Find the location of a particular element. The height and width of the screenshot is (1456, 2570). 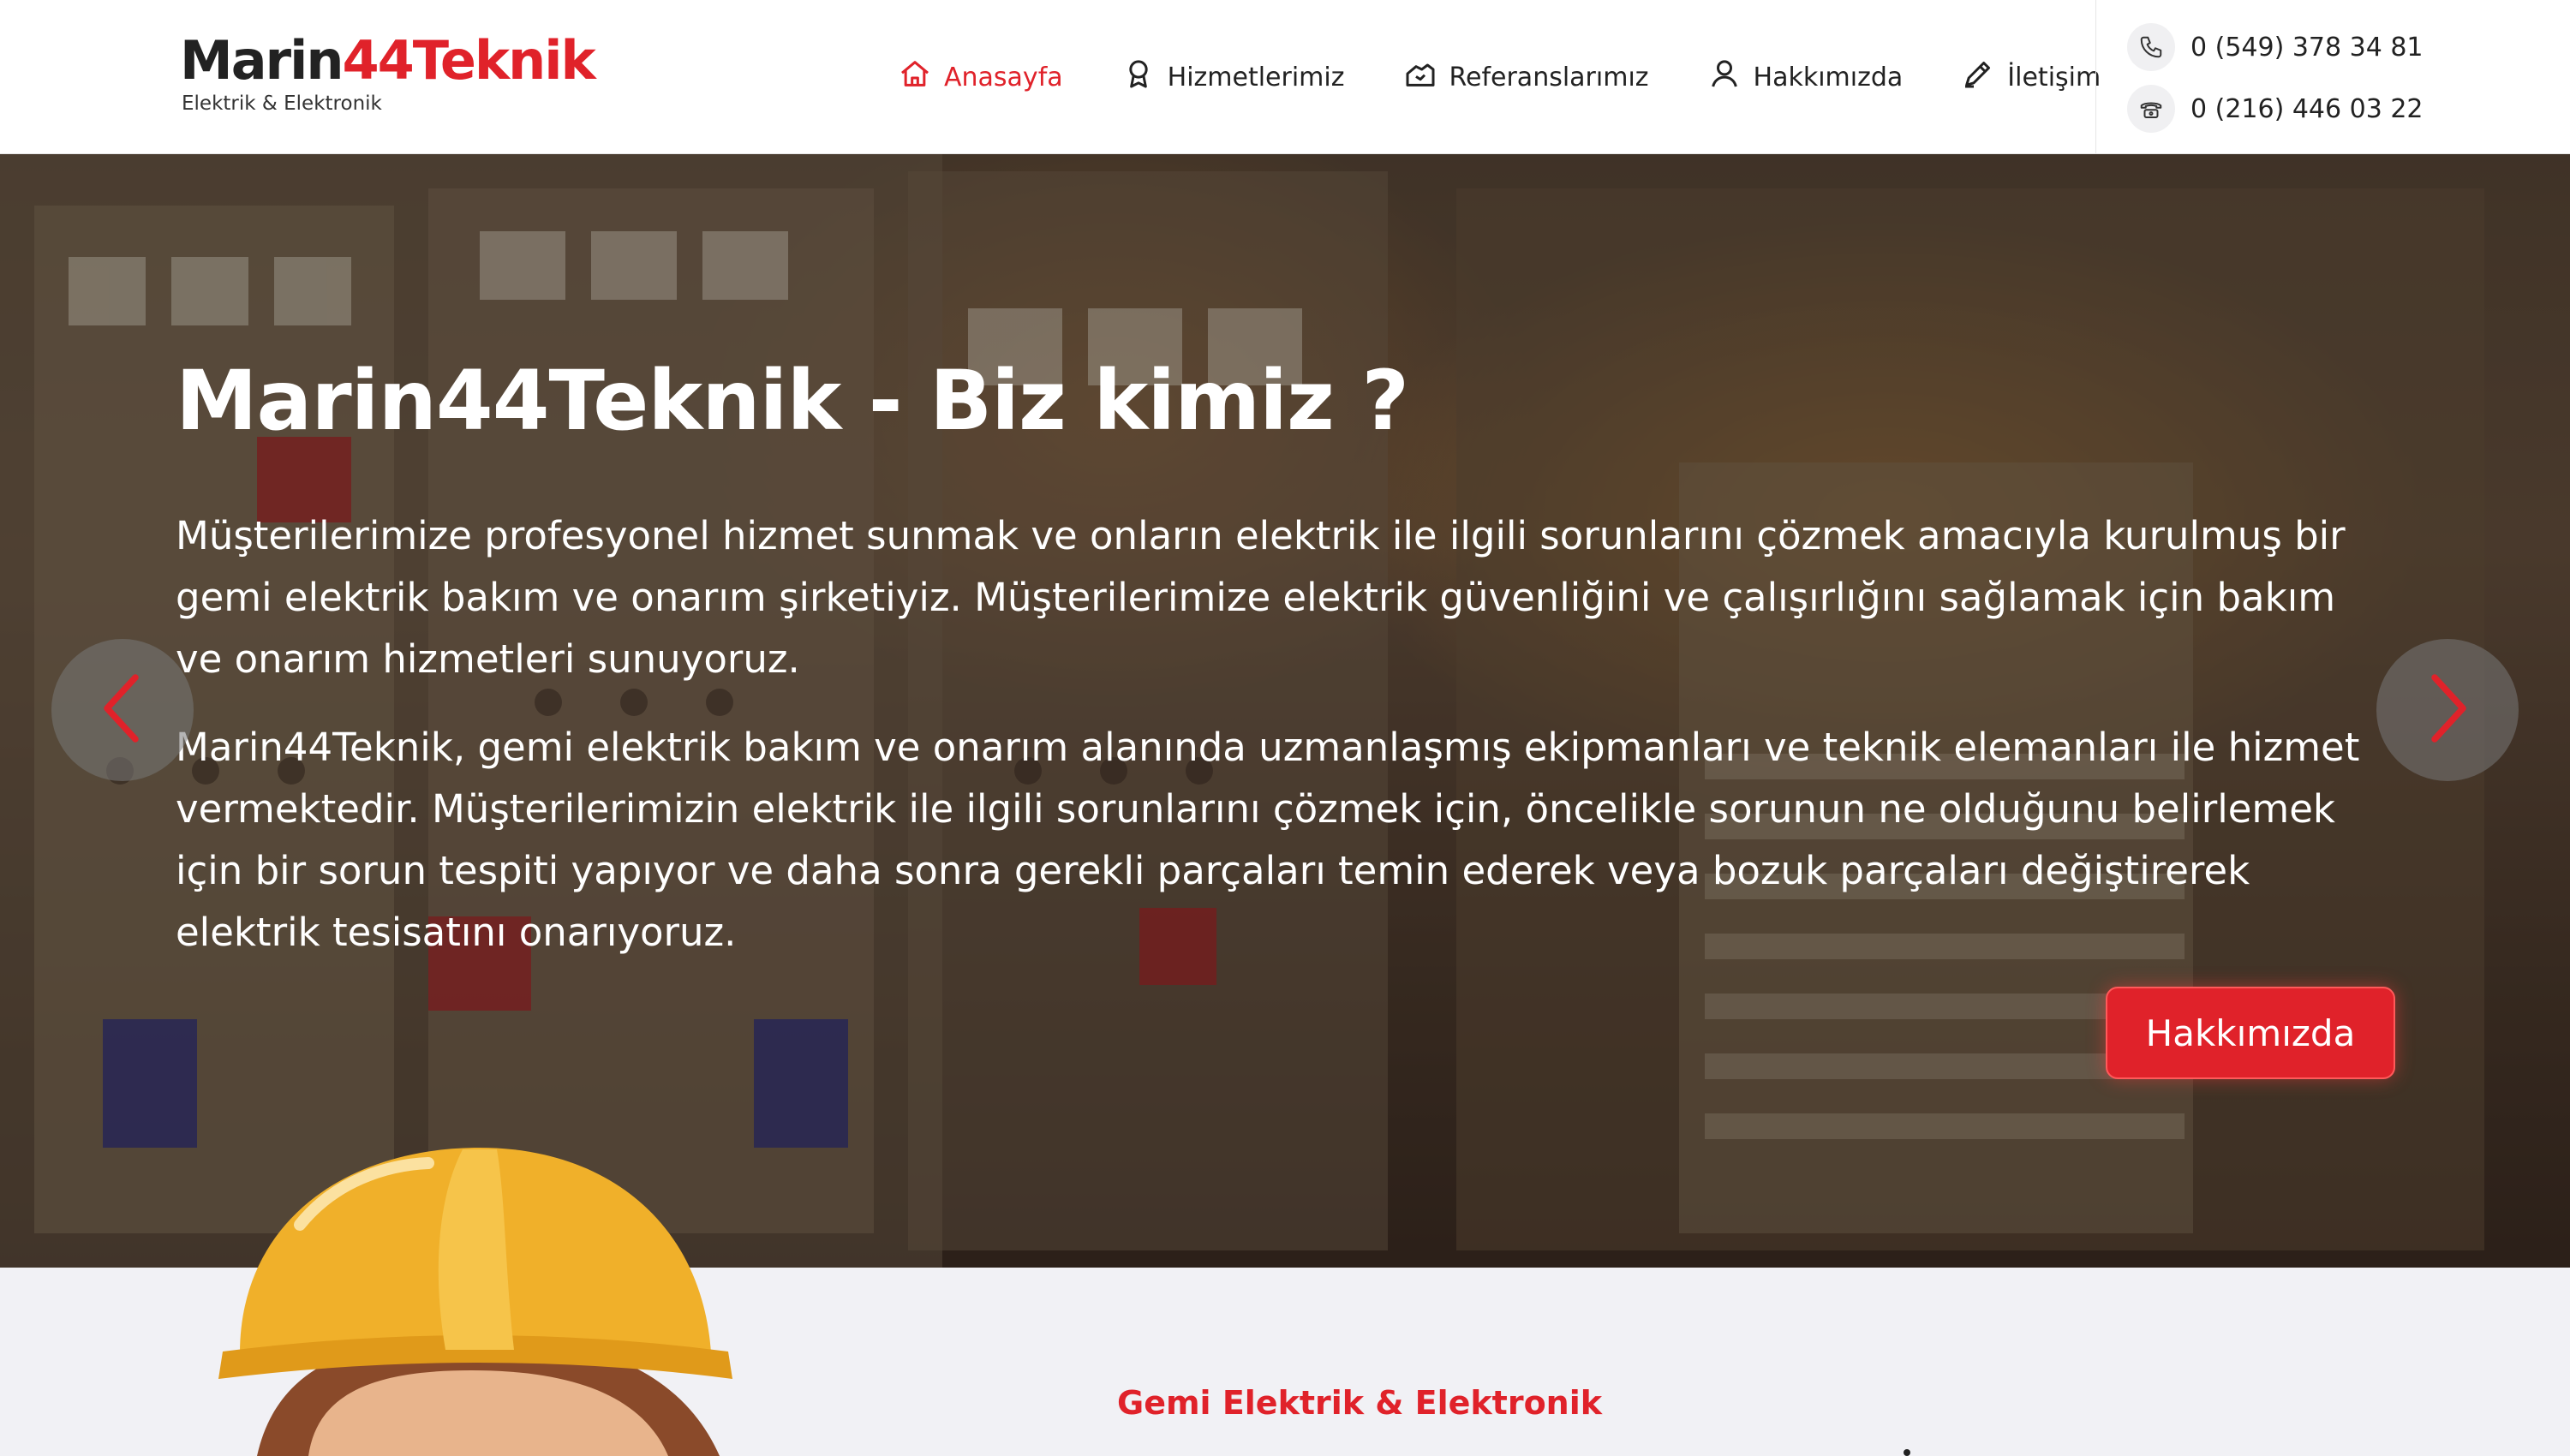

logo-name-accent: 44Teknik is located at coordinates (469, 60).